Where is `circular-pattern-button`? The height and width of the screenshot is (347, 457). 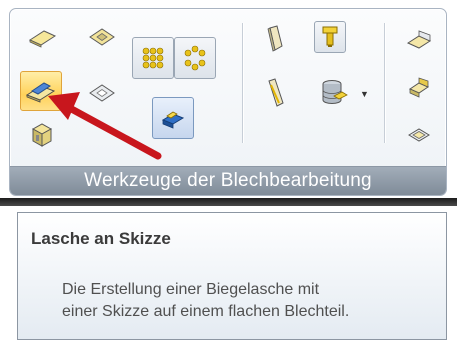 circular-pattern-button is located at coordinates (195, 58).